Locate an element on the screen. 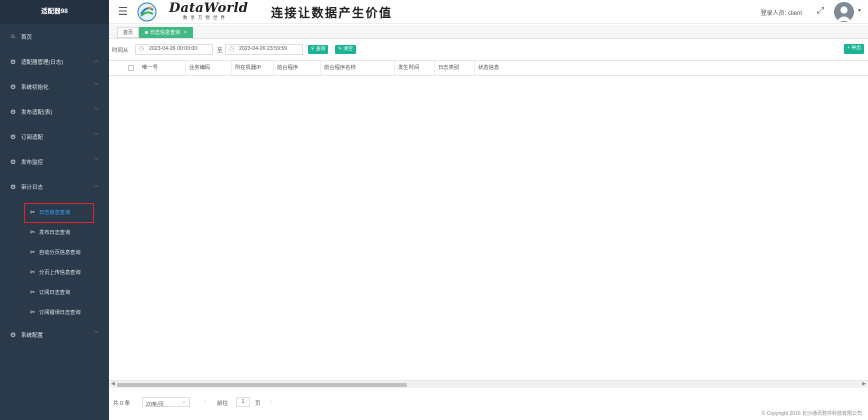  sidebar-brand: 适配器98 is located at coordinates (54, 12).